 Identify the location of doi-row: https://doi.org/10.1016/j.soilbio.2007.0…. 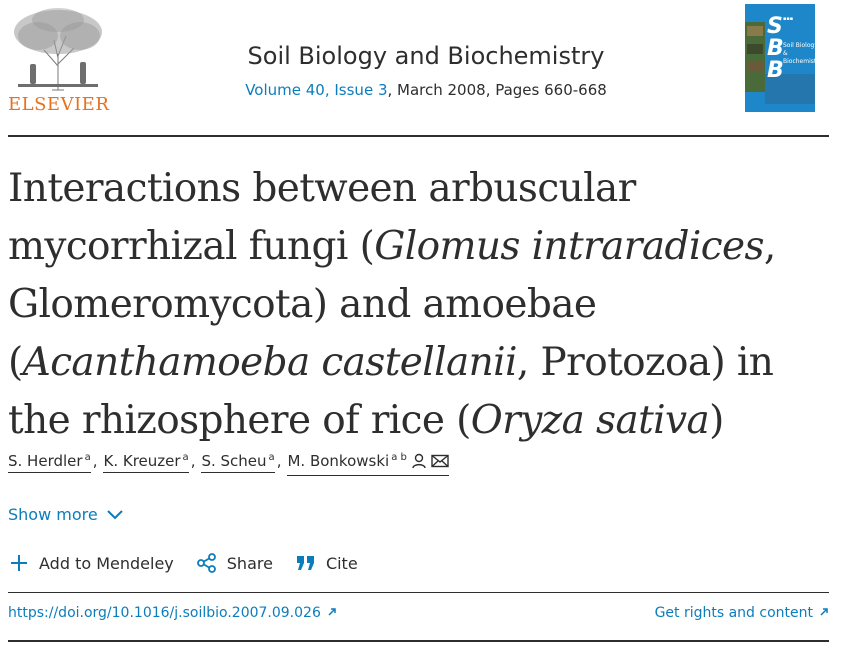
(418, 616).